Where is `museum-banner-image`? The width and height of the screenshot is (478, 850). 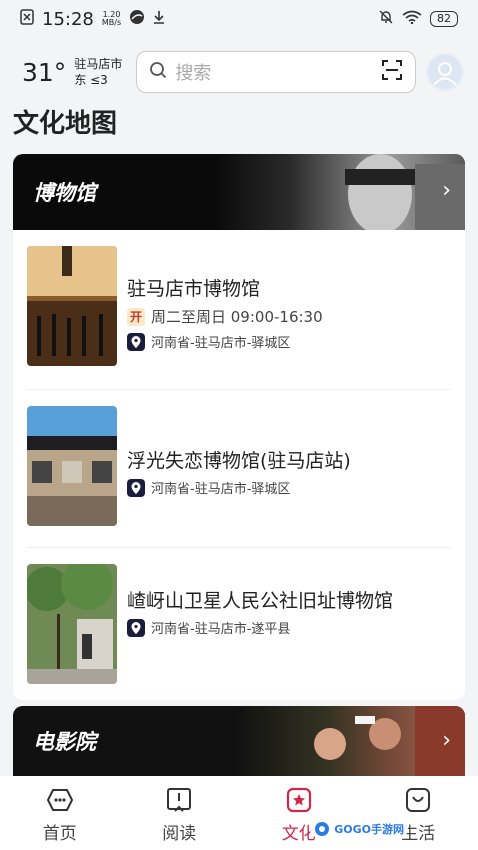
museum-banner-image is located at coordinates (340, 194).